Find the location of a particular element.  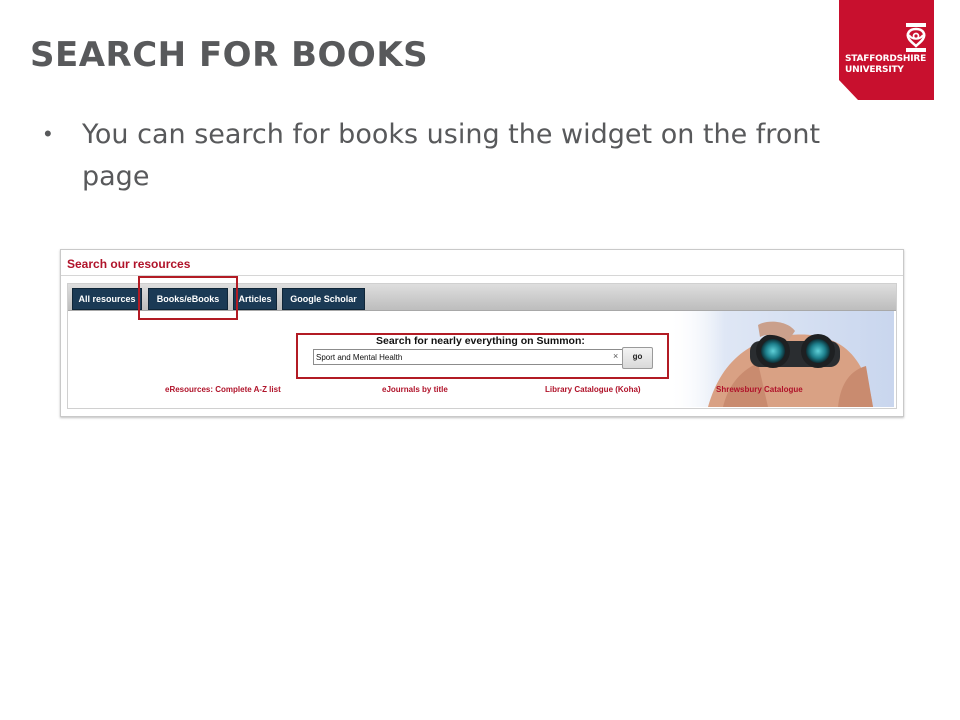

tab-all-resources: All resources is located at coordinates (107, 299).